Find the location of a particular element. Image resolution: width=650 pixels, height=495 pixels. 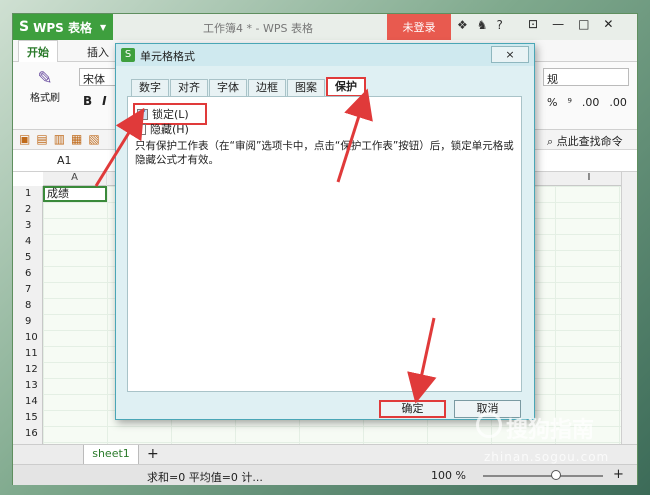

skin-icon: ❖ is located at coordinates (462, 25).